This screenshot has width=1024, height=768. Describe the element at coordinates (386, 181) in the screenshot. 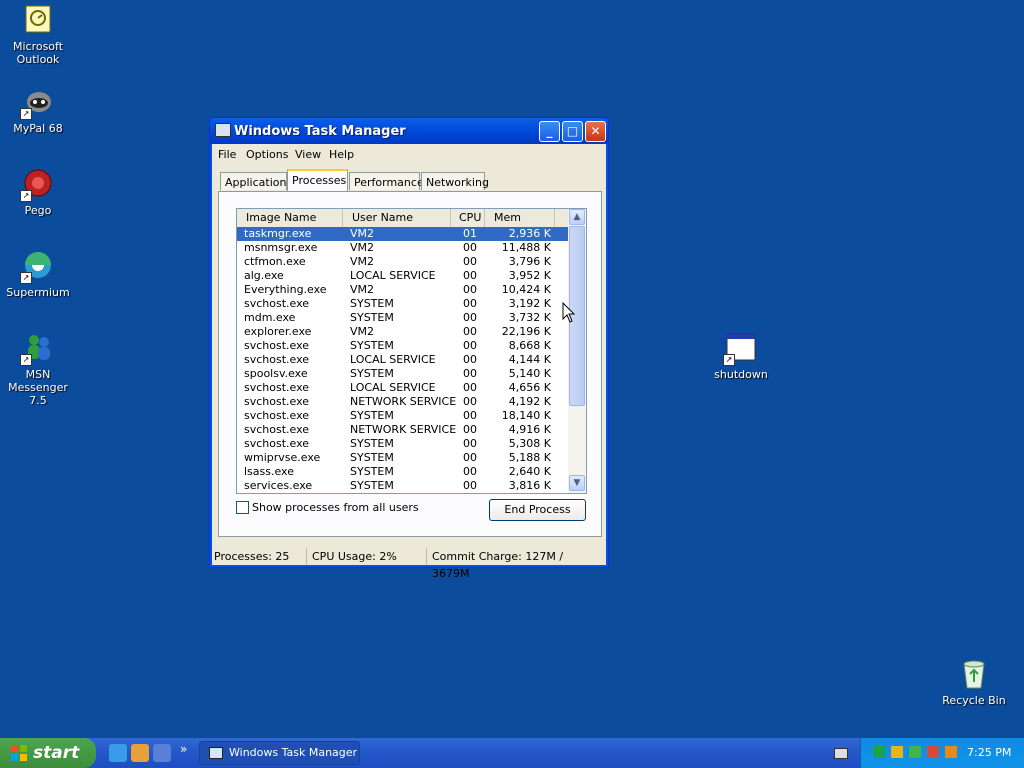

I see `tab-performance: Performance` at that location.